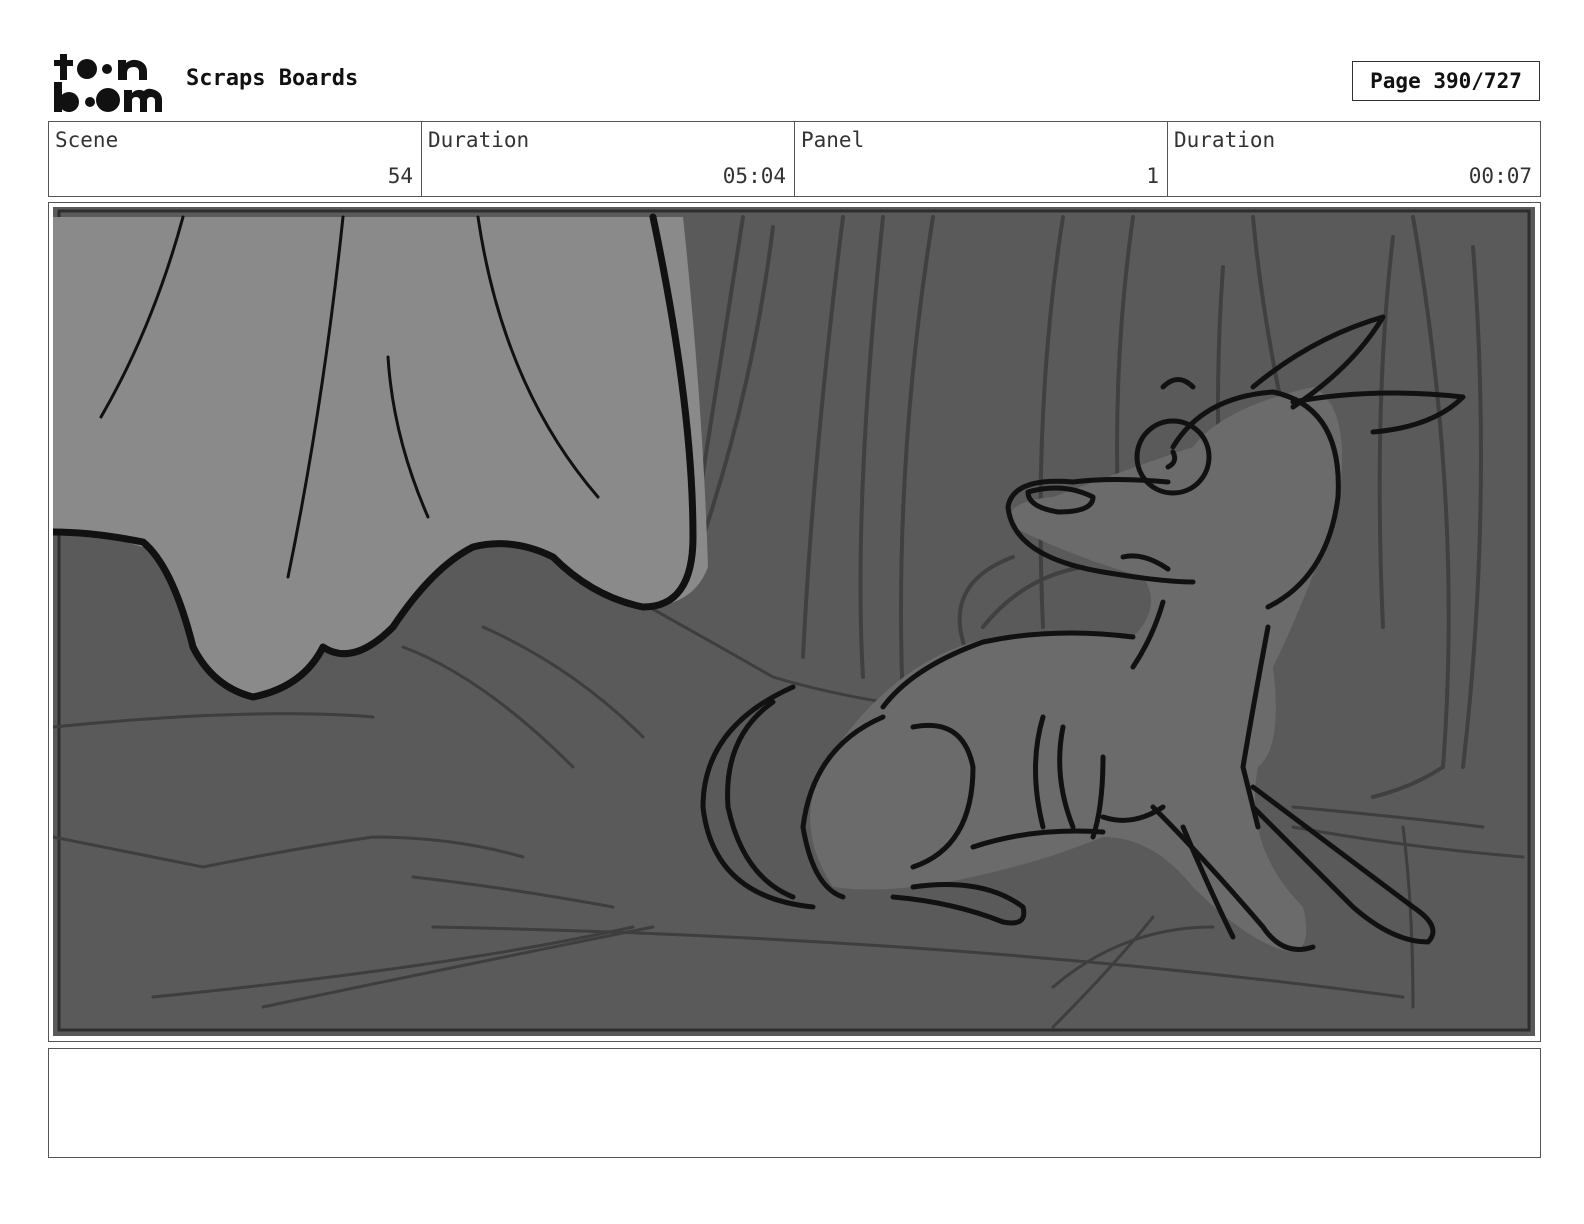 The height and width of the screenshot is (1224, 1584). What do you see at coordinates (608, 159) in the screenshot?
I see `scene-duration-cell: Duration 05:04` at bounding box center [608, 159].